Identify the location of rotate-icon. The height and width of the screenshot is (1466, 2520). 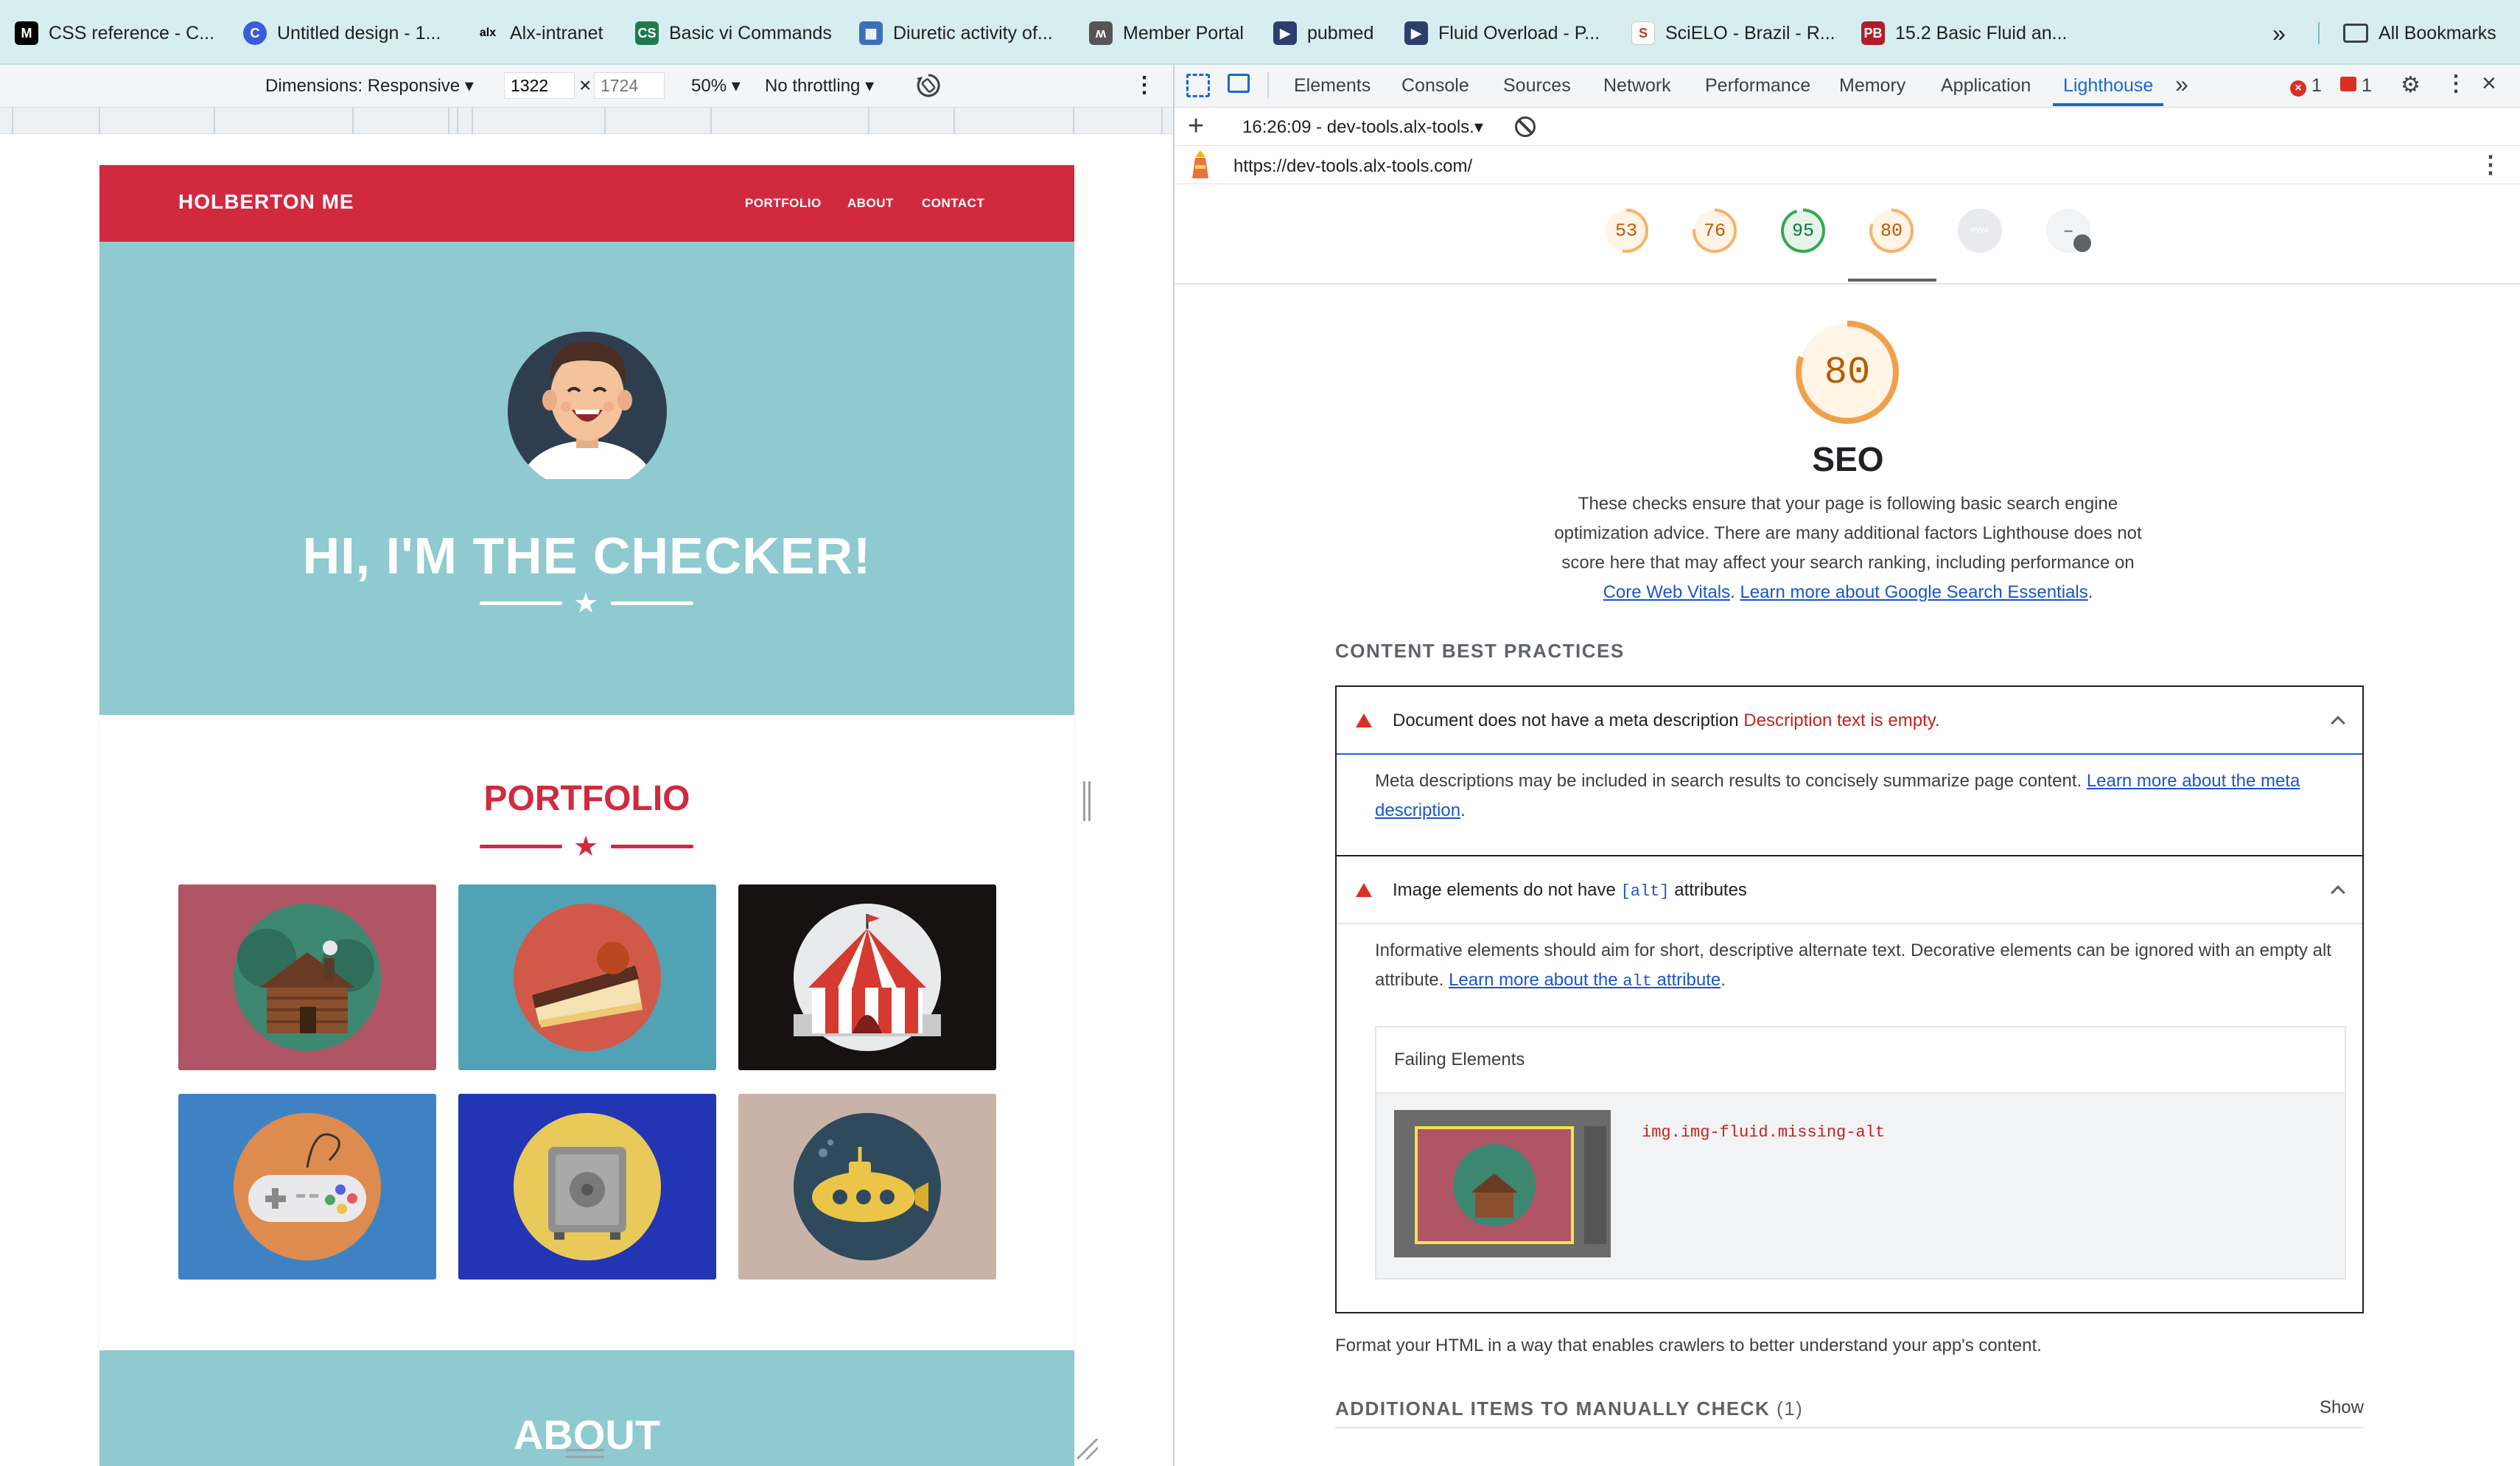
(928, 88).